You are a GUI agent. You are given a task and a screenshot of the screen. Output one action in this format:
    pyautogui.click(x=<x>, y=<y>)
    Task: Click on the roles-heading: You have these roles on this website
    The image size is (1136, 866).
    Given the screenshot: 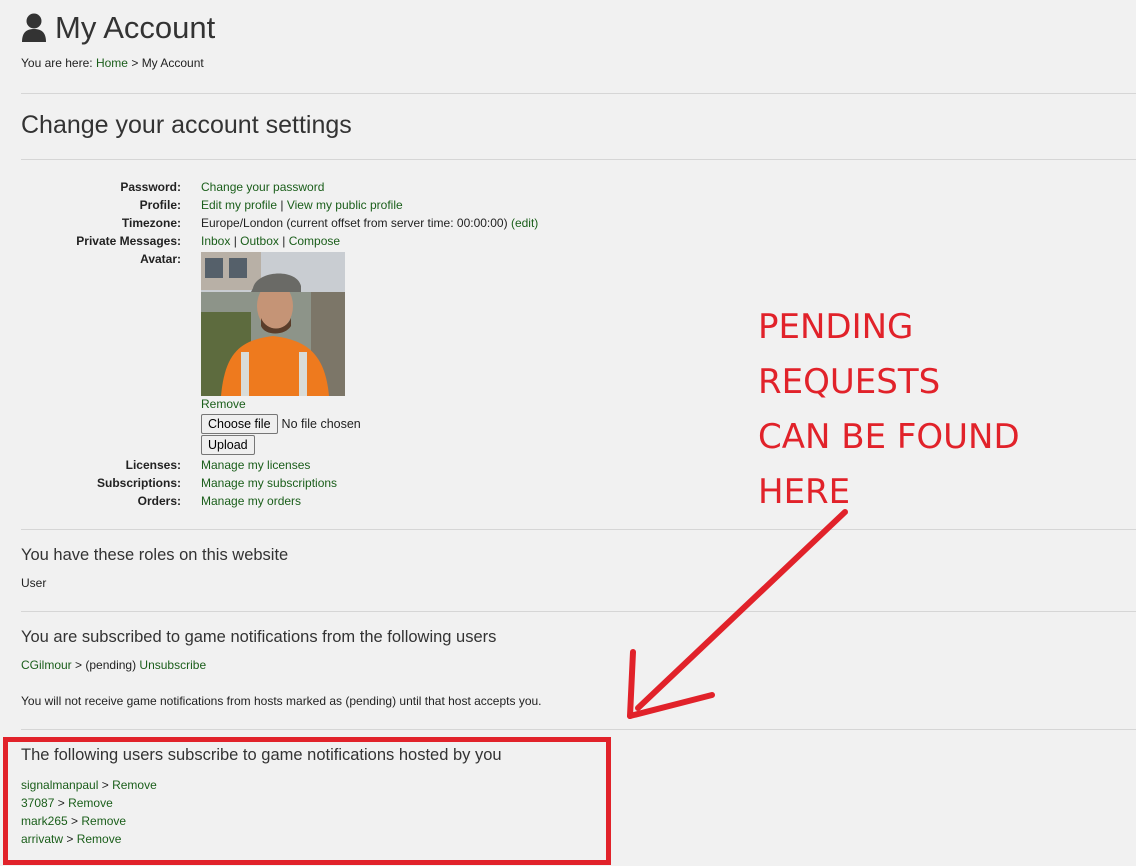 What is the action you would take?
    pyautogui.click(x=155, y=555)
    